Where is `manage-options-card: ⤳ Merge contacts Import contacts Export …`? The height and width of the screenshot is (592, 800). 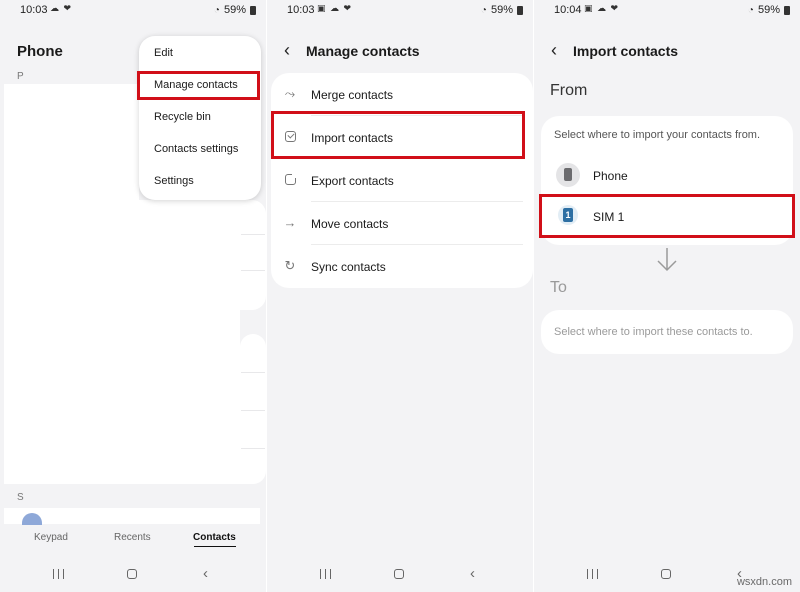
manage-options-card: ⤳ Merge contacts Import contacts Export … is located at coordinates (402, 180).